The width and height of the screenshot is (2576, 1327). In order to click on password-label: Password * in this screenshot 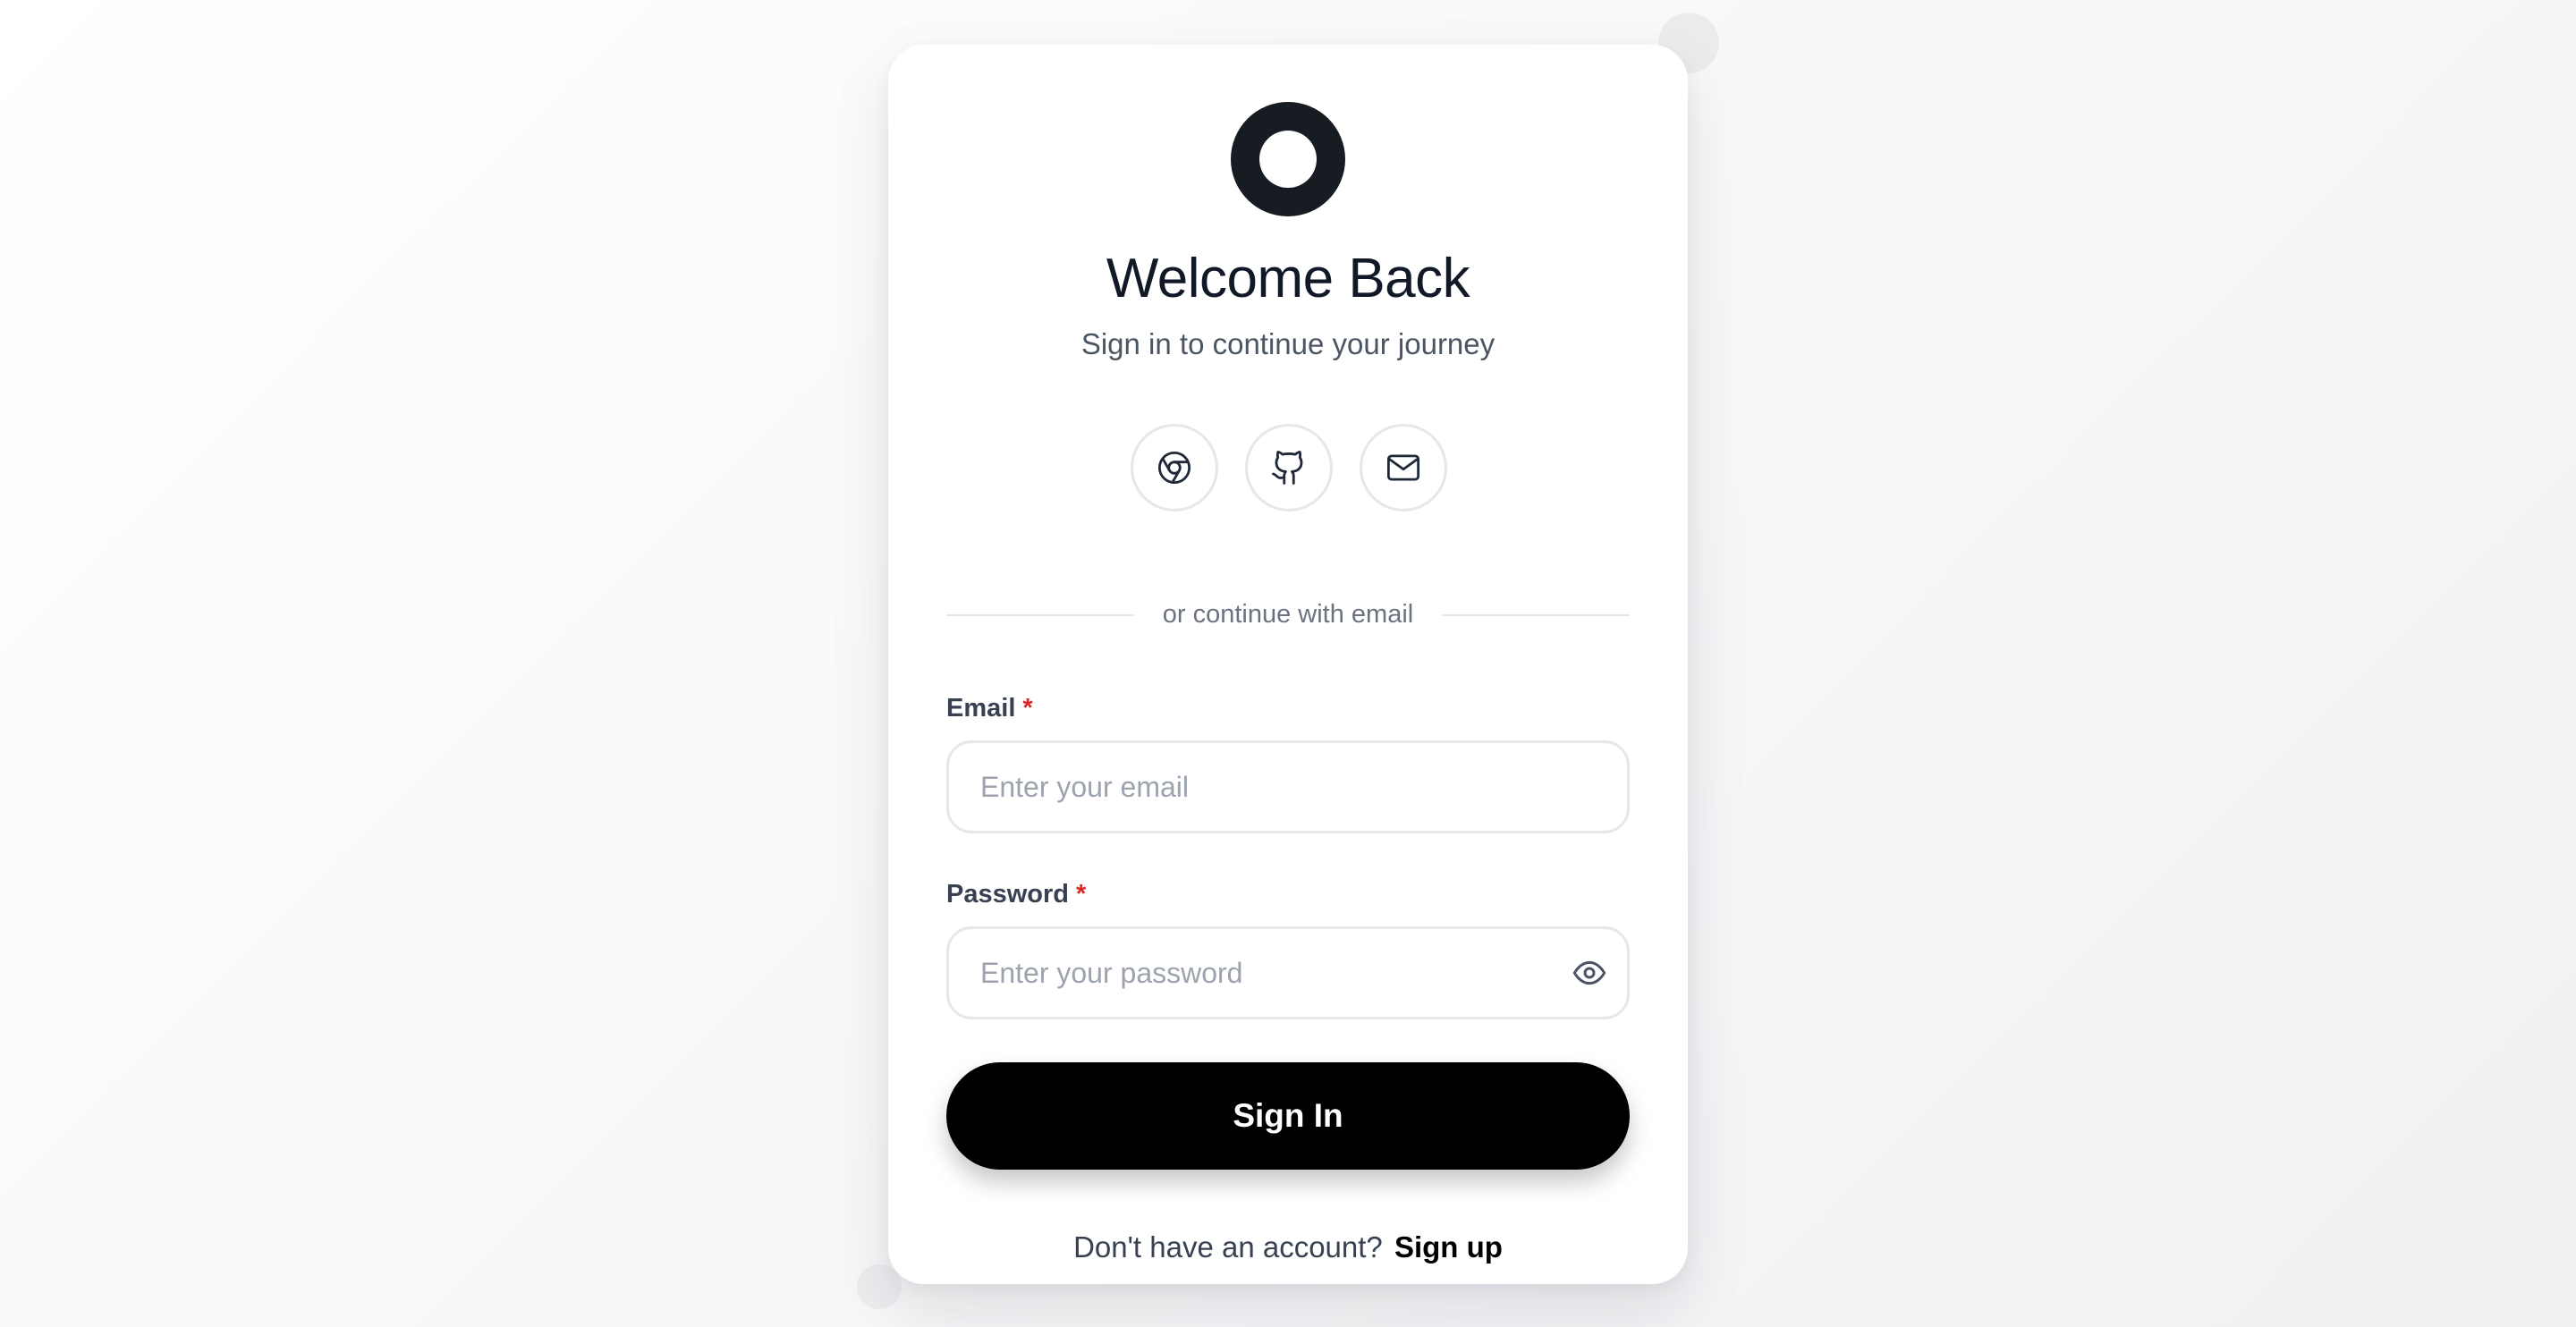, I will do `click(1016, 894)`.